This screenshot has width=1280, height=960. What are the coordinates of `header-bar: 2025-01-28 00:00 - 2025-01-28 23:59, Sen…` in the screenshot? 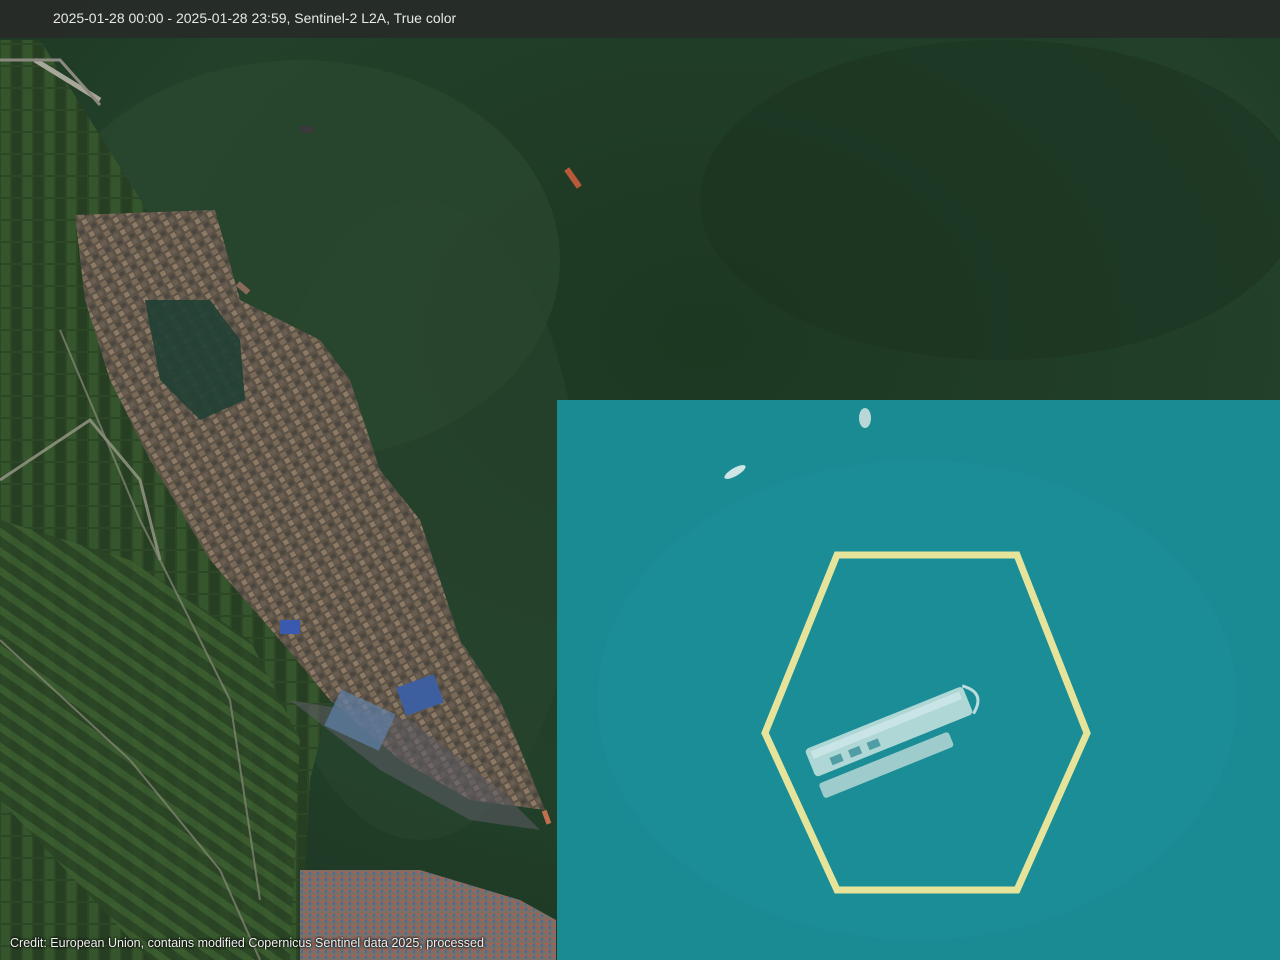 It's located at (640, 19).